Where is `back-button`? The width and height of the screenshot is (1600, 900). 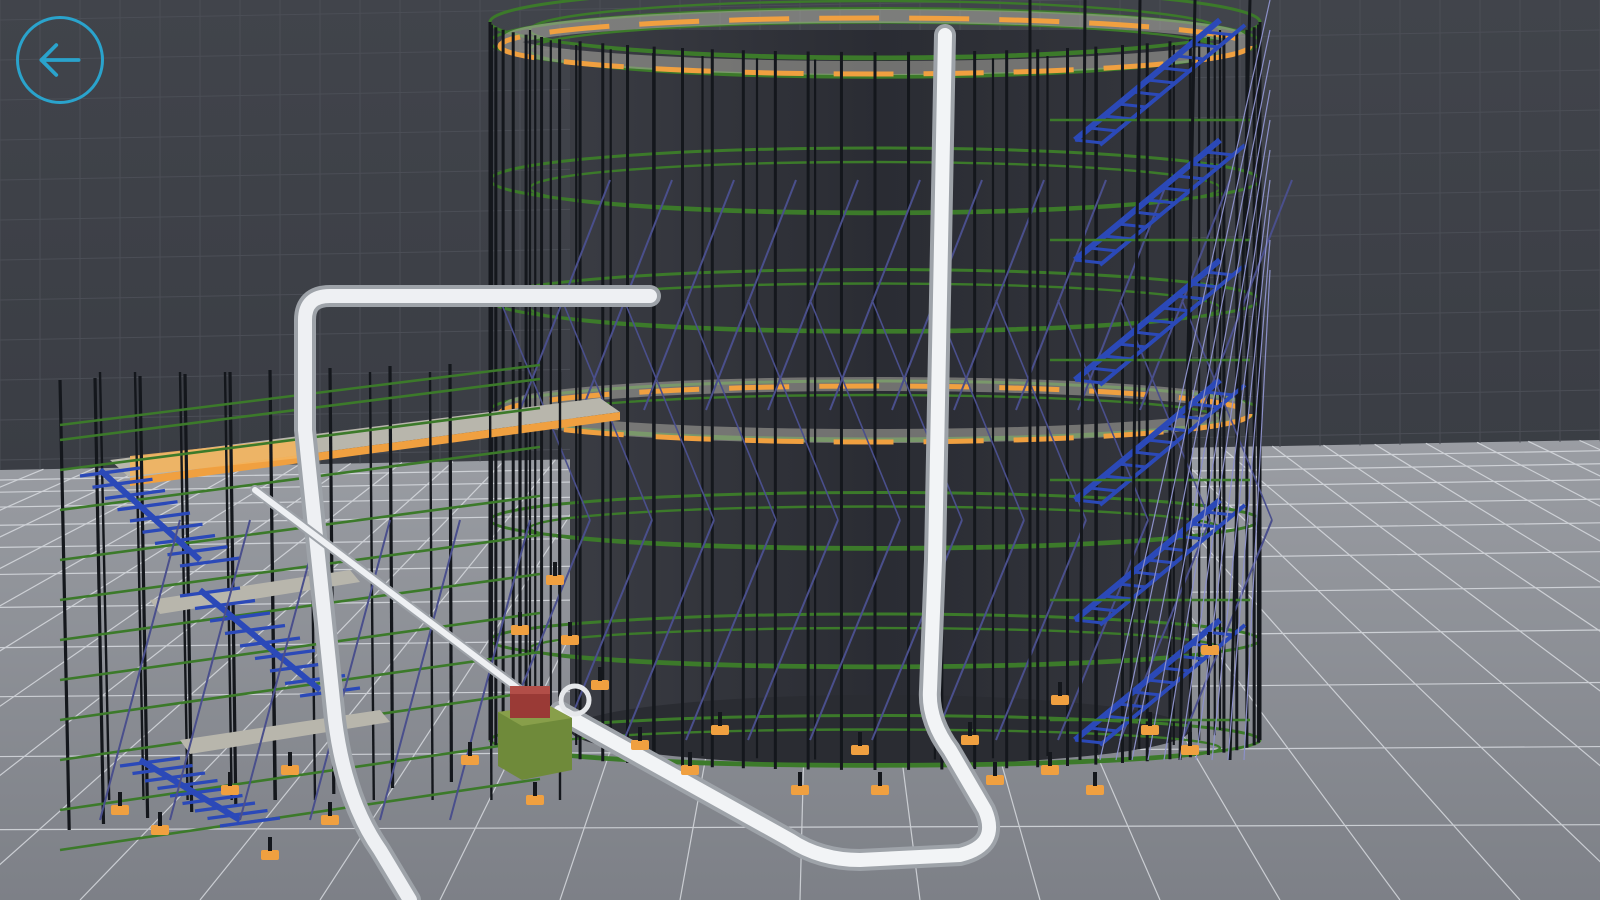
back-button is located at coordinates (60, 60).